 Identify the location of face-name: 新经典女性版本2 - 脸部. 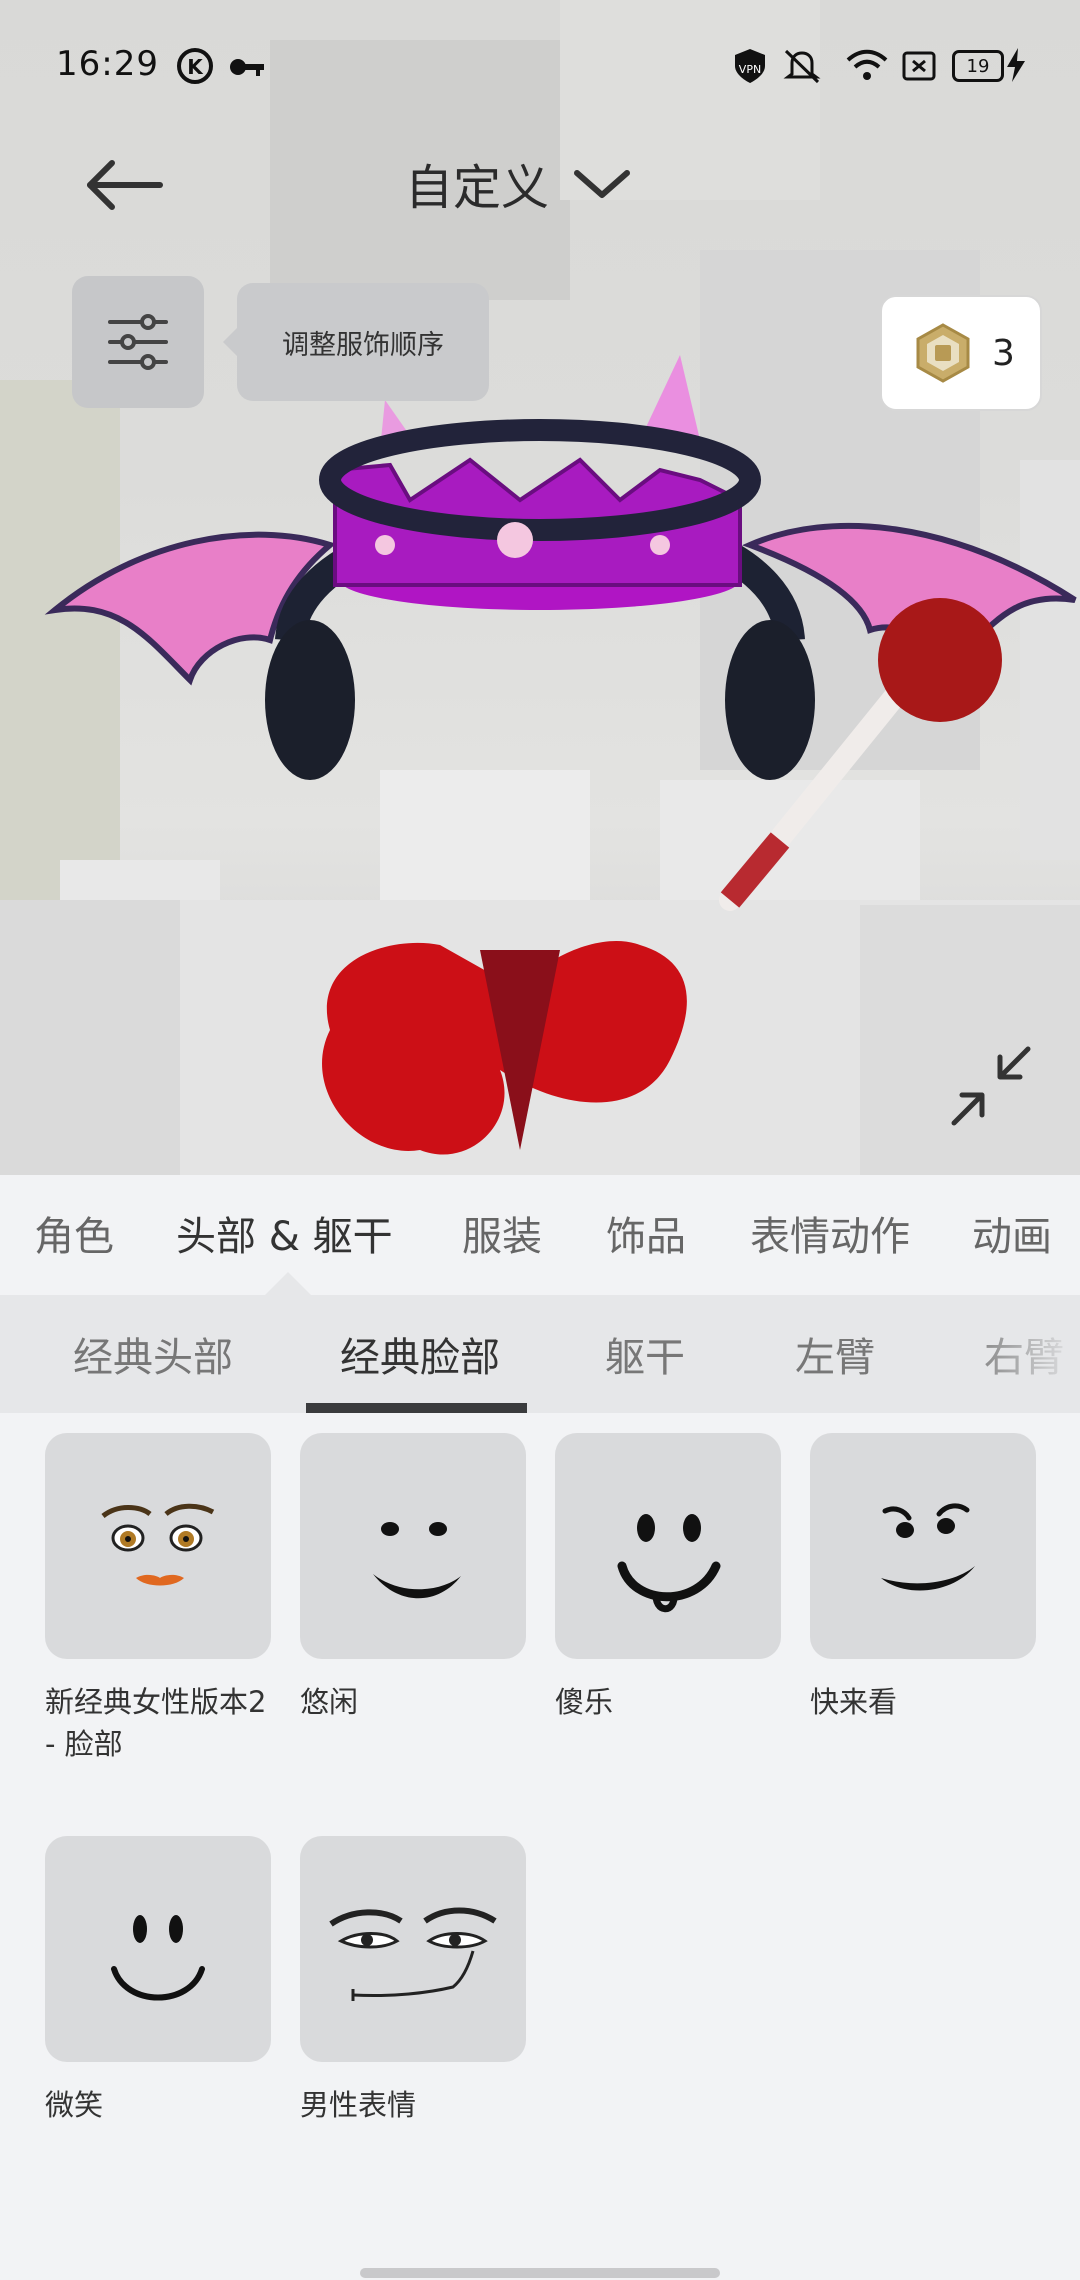
(156, 1723).